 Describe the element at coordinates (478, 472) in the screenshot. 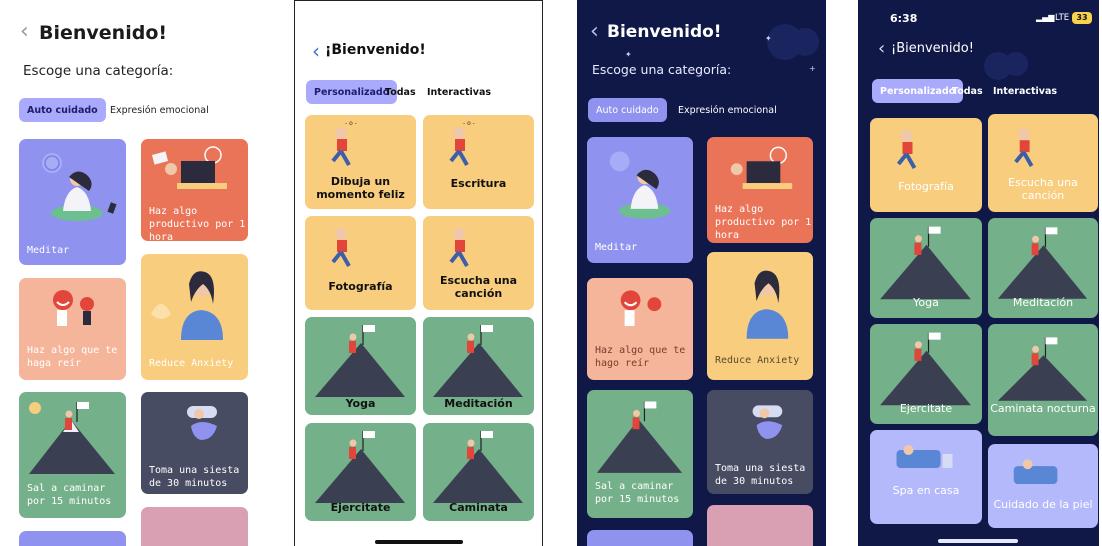

I see `card-caminata: Caminata` at that location.